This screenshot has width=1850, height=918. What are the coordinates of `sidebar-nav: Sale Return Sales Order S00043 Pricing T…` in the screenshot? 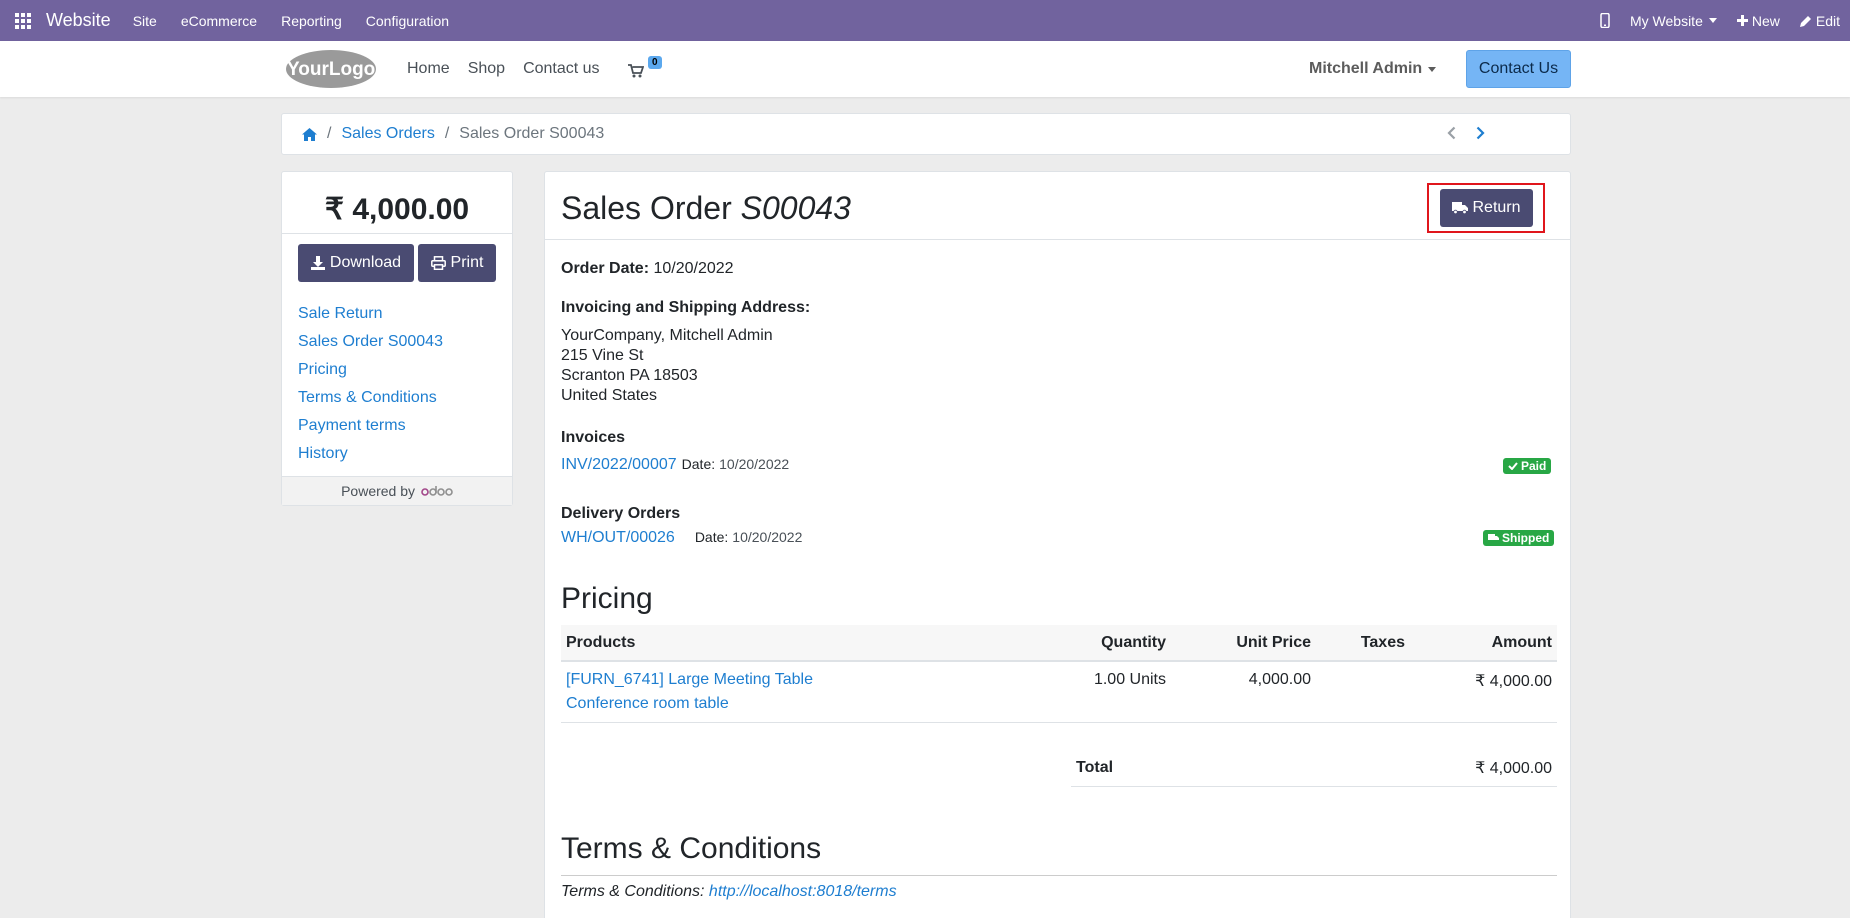 It's located at (370, 388).